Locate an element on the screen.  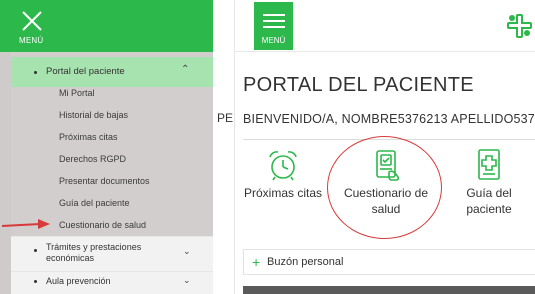
annotation-circle is located at coordinates (384, 187).